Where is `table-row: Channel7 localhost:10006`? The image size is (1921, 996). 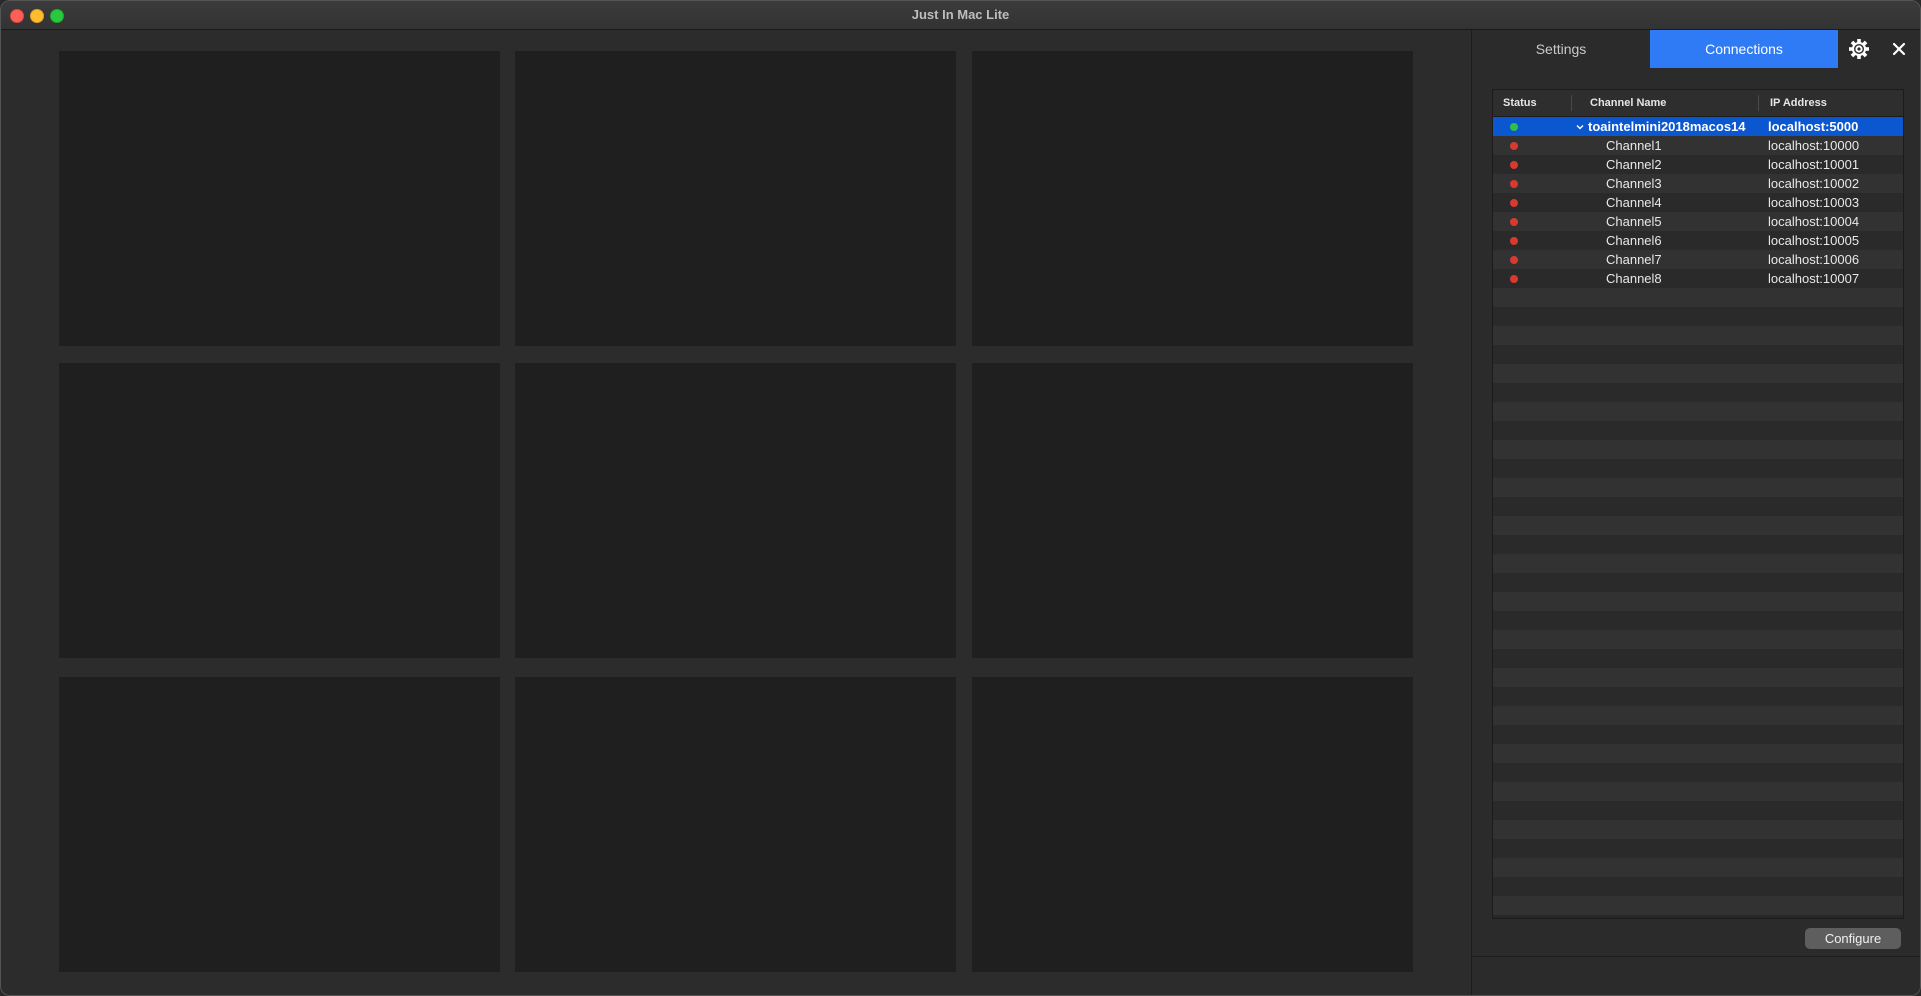 table-row: Channel7 localhost:10006 is located at coordinates (1698, 259).